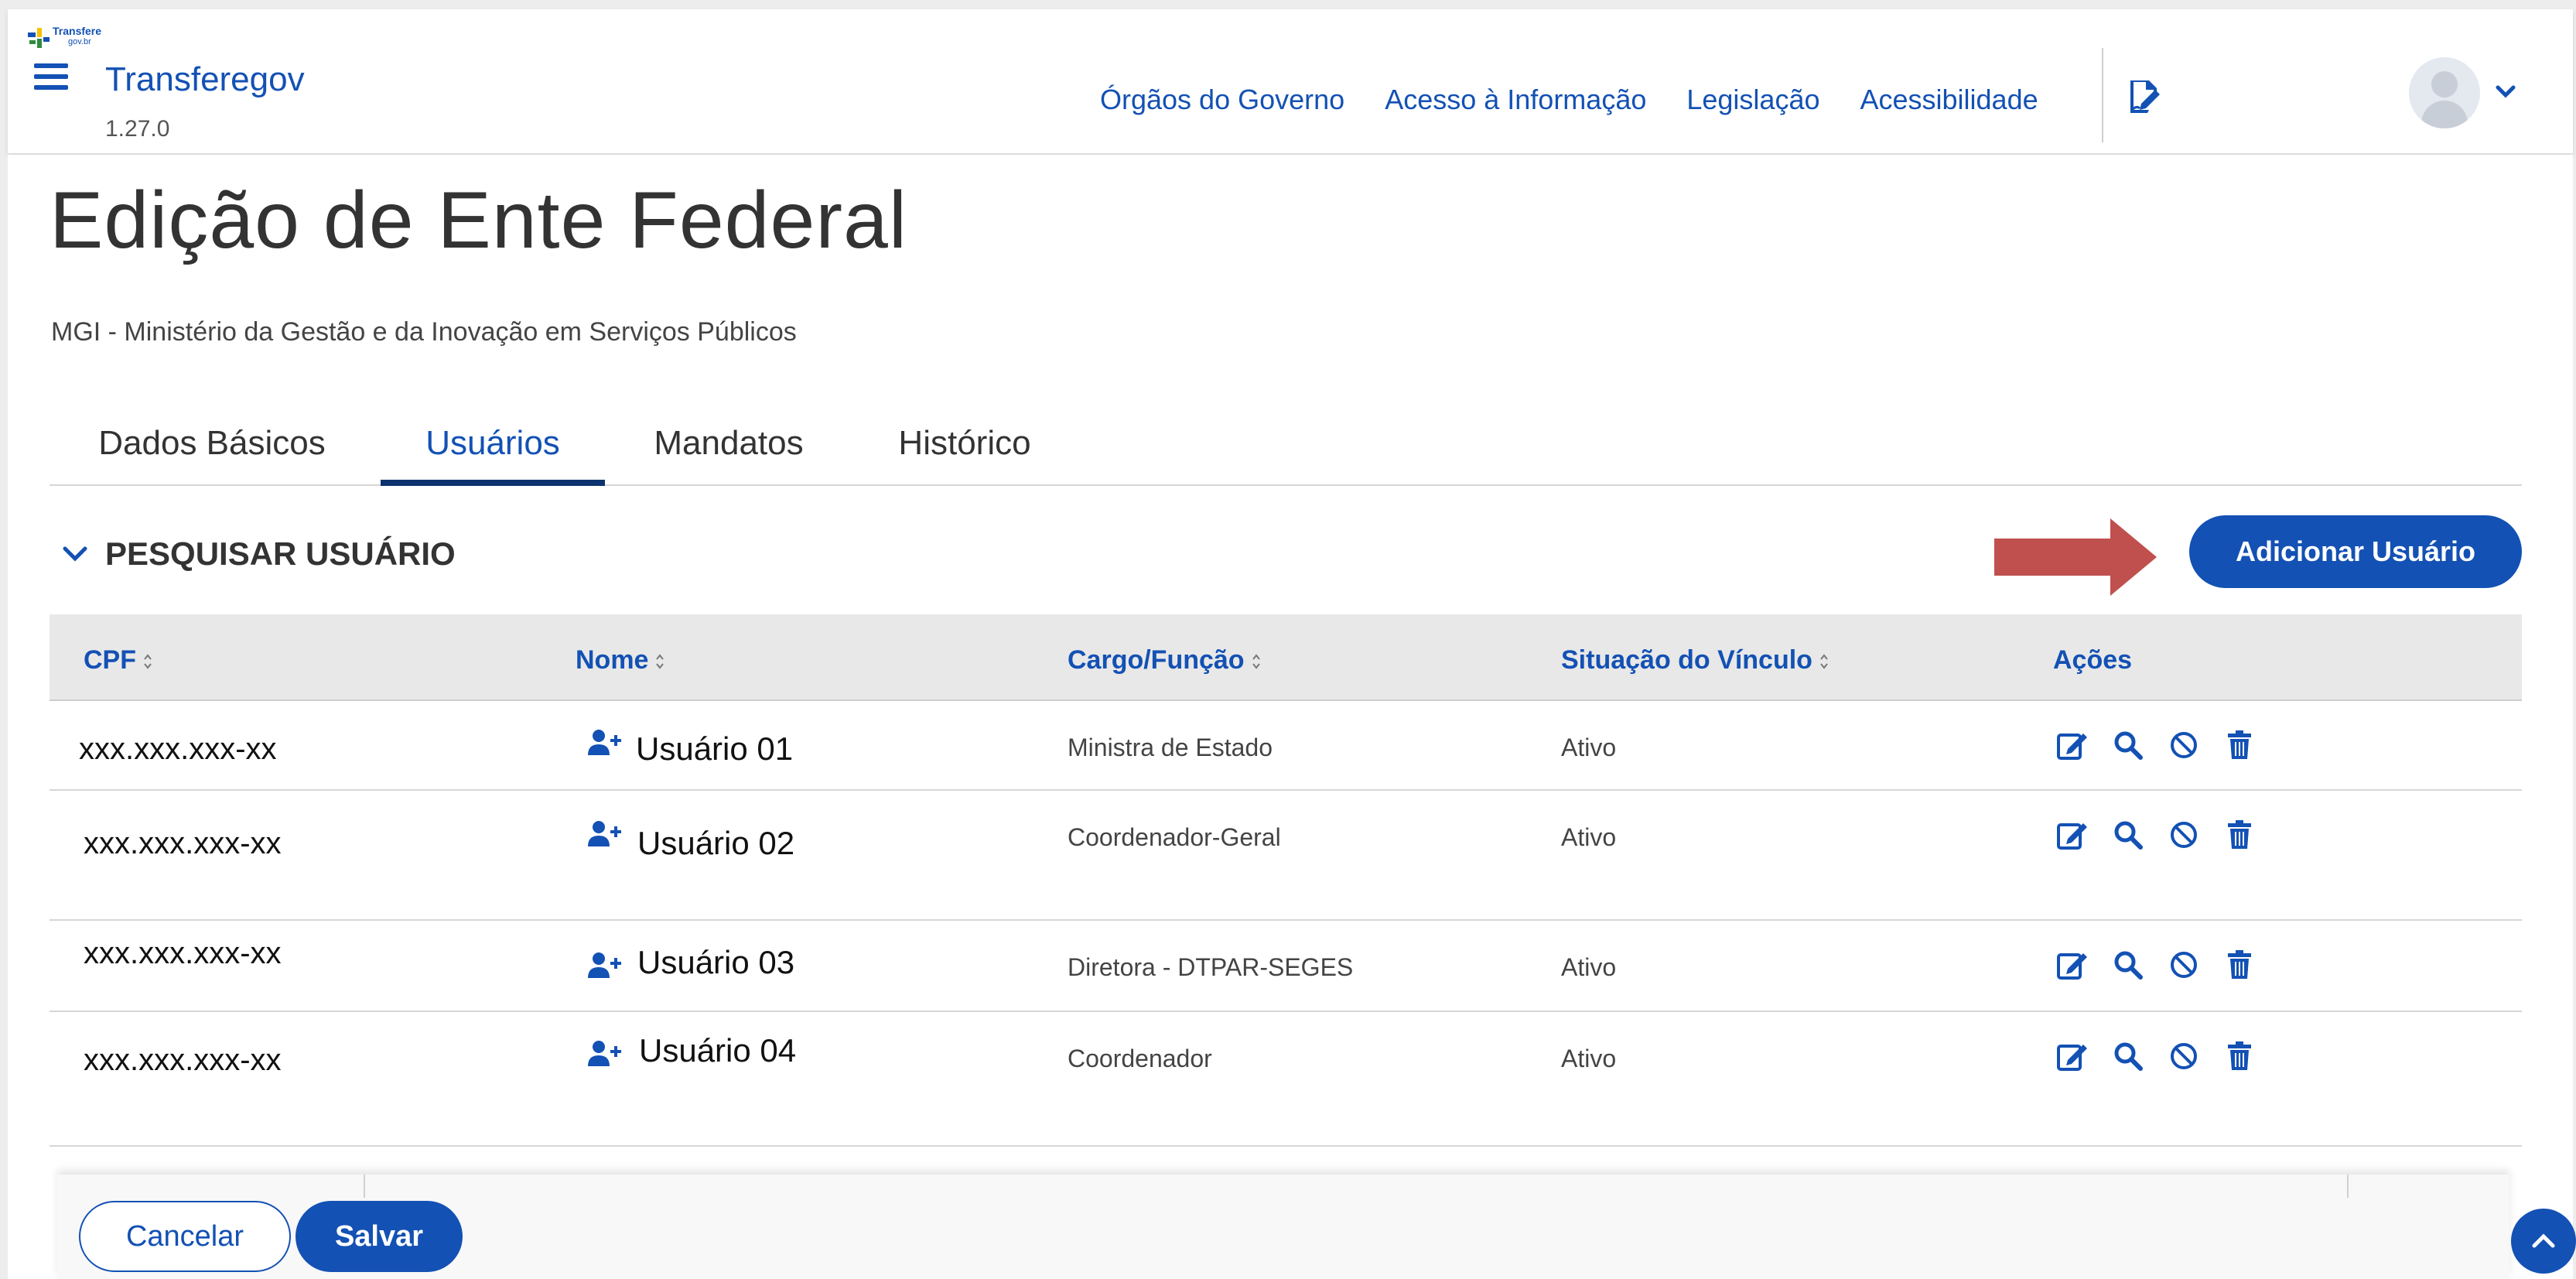 The height and width of the screenshot is (1279, 2576). What do you see at coordinates (728, 440) in the screenshot?
I see `tab-mandatos: Mandatos` at bounding box center [728, 440].